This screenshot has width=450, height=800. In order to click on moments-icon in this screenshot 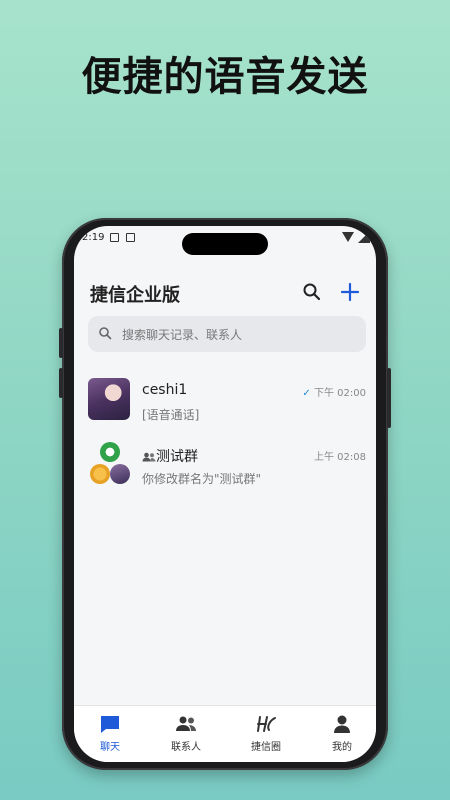, I will do `click(266, 724)`.